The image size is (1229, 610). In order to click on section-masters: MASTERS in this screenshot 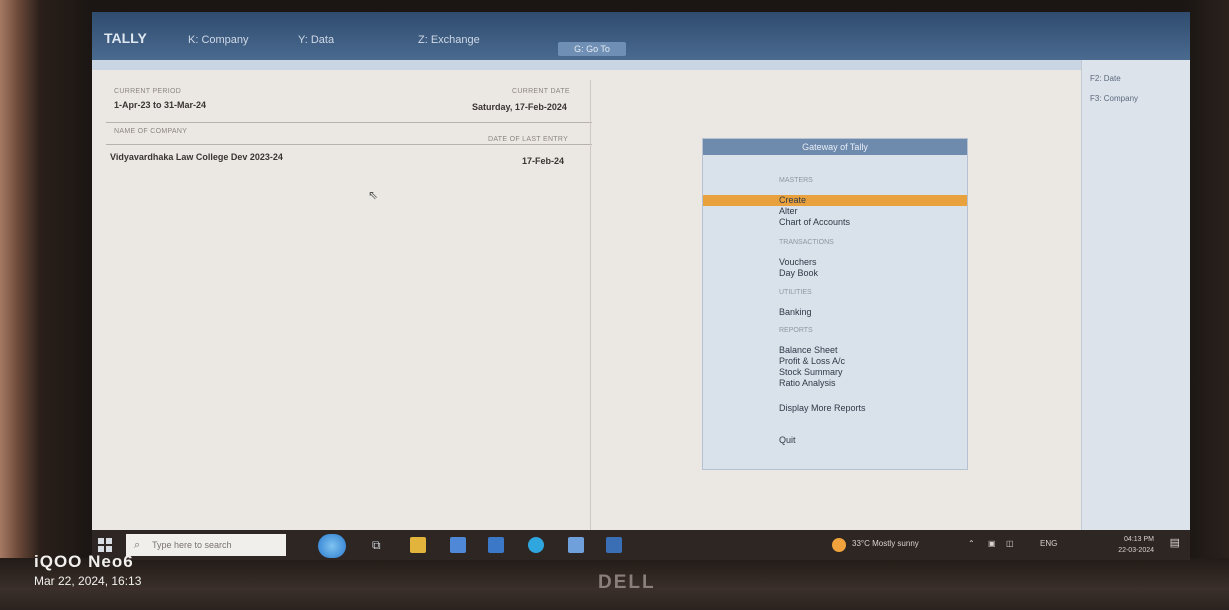, I will do `click(796, 180)`.